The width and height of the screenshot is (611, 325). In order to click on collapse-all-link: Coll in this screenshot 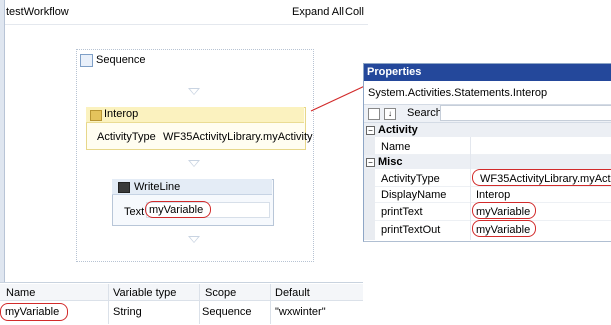, I will do `click(354, 12)`.